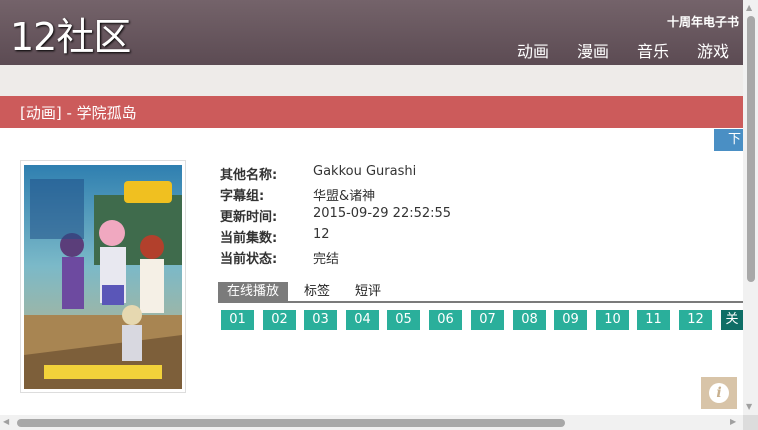 The image size is (758, 430). What do you see at coordinates (291, 423) in the screenshot?
I see `horizontal-scroll-thumb` at bounding box center [291, 423].